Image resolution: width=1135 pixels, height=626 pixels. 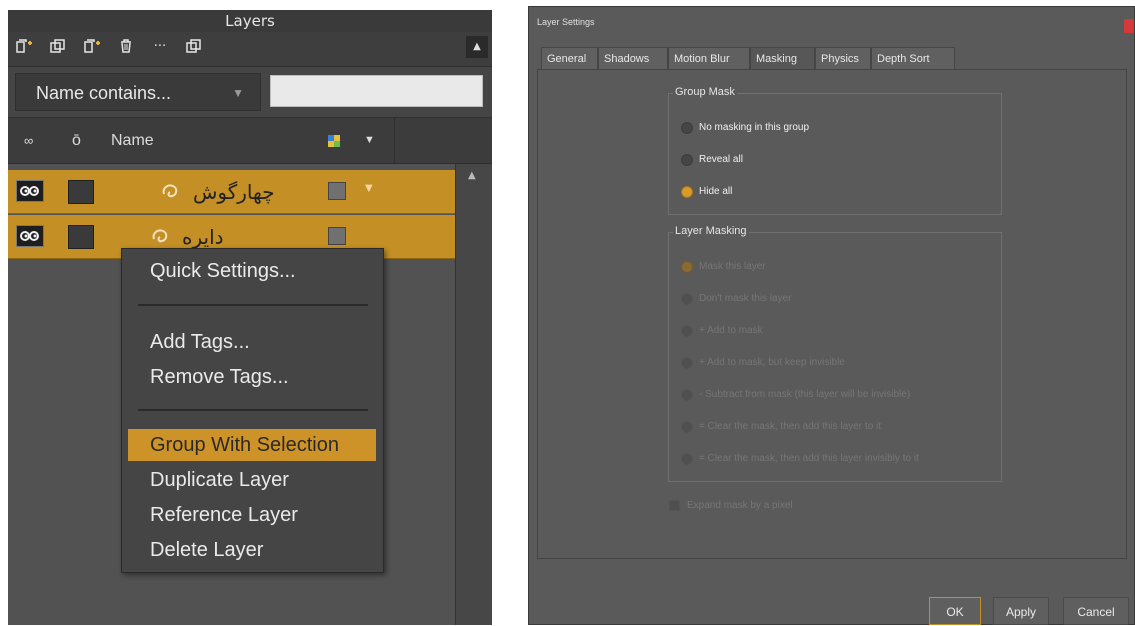 I want to click on radio-label: No masking in this group, so click(x=754, y=127).